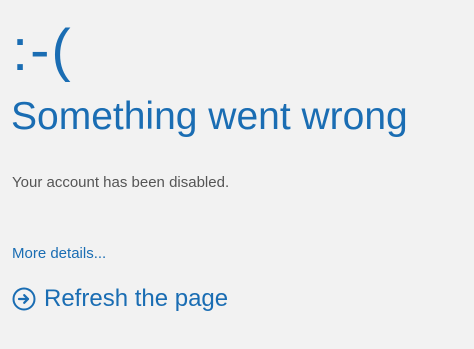 This screenshot has width=474, height=349. I want to click on arrow-right-circle-icon, so click(24, 299).